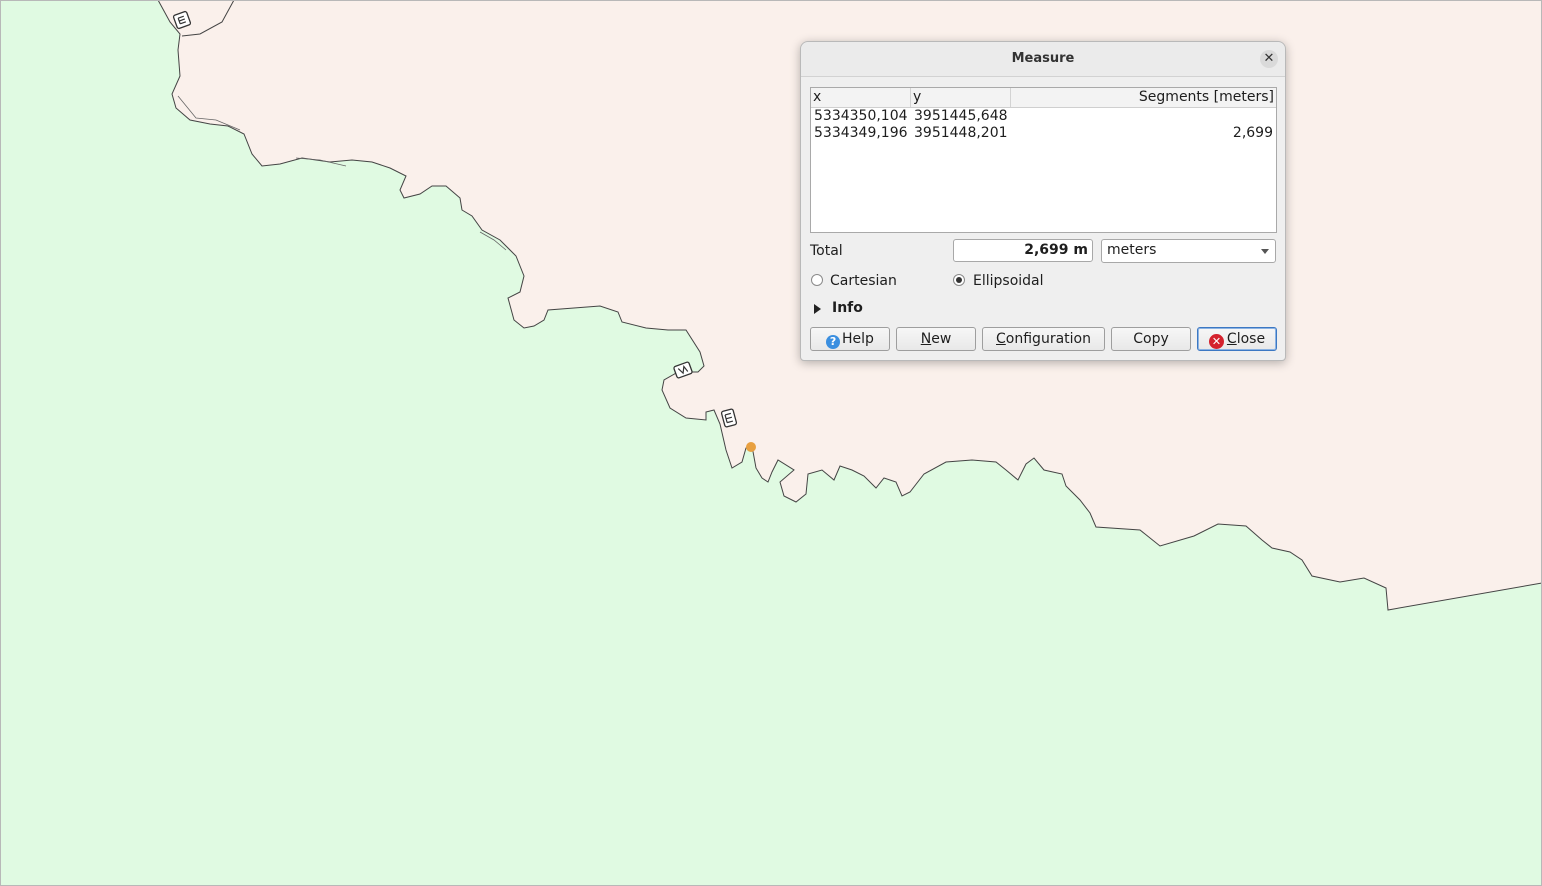  I want to click on total-value-field: 2,699 m, so click(1023, 250).